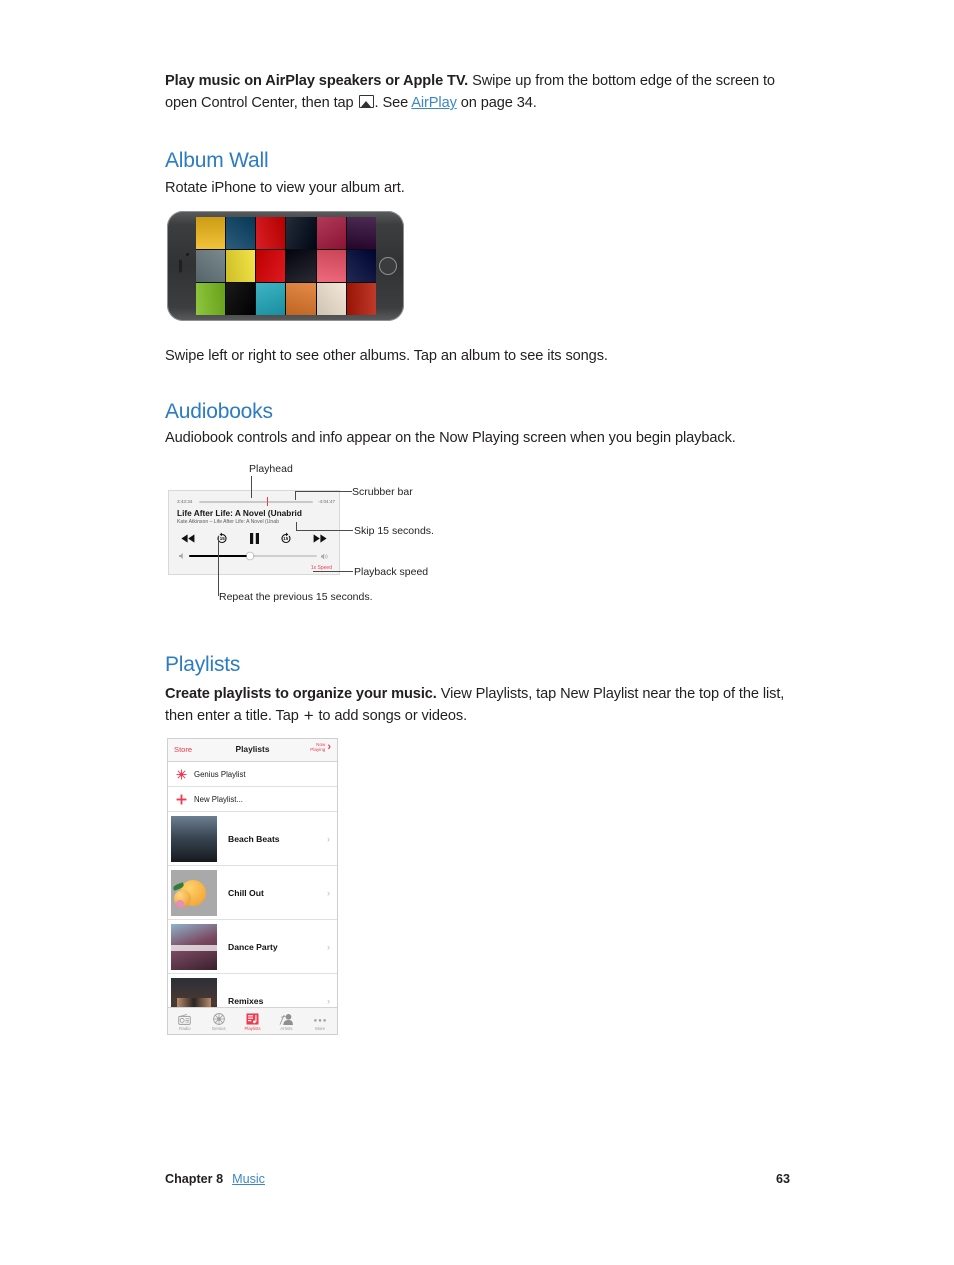 The image size is (954, 1265). Describe the element at coordinates (388, 266) in the screenshot. I see `home-button-icon` at that location.